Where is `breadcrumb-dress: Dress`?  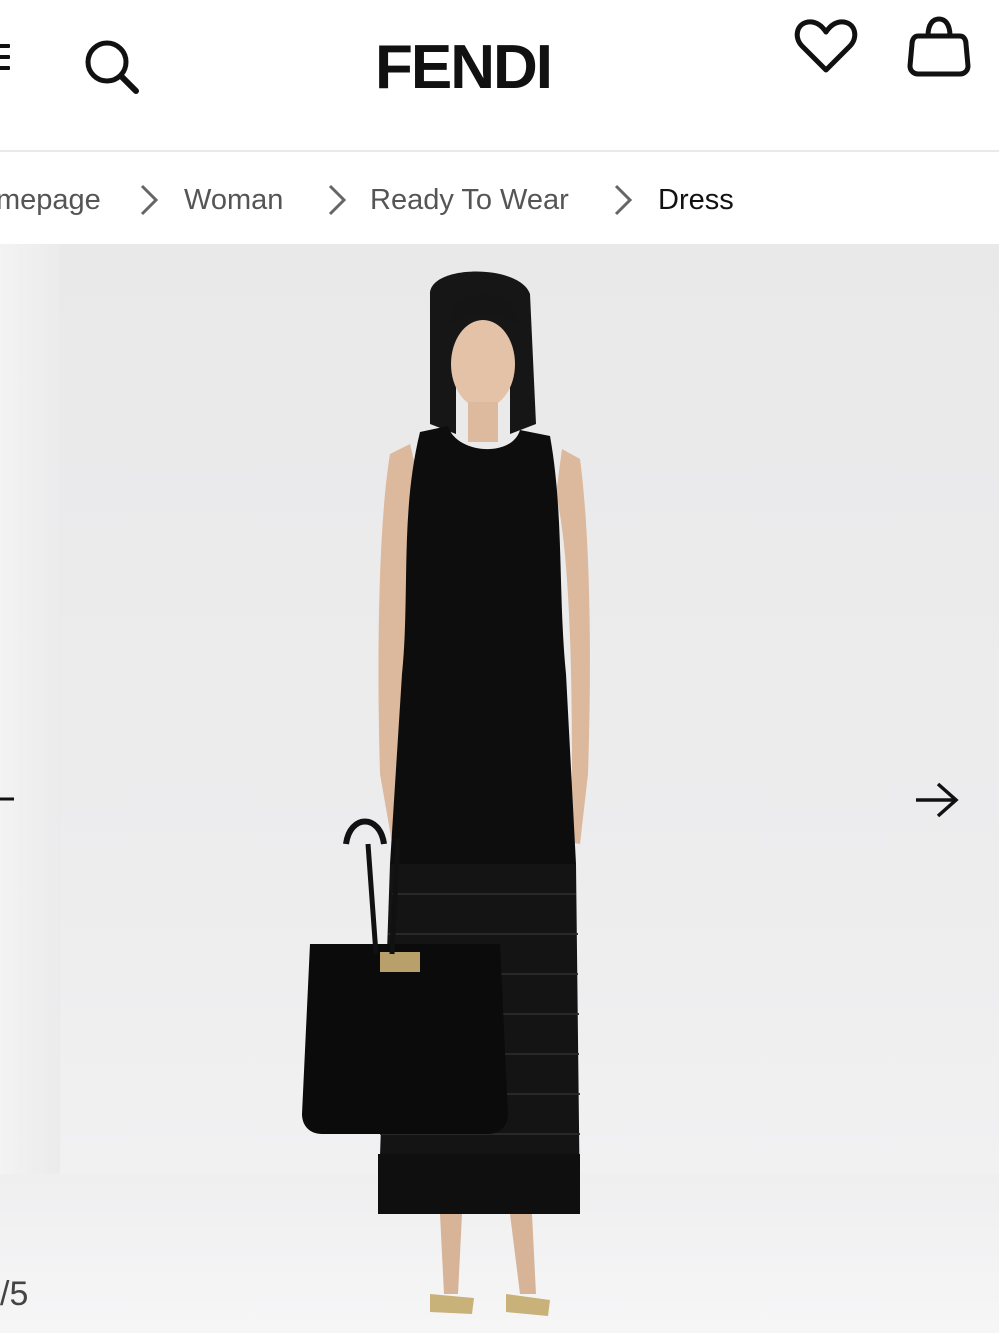 breadcrumb-dress: Dress is located at coordinates (696, 200).